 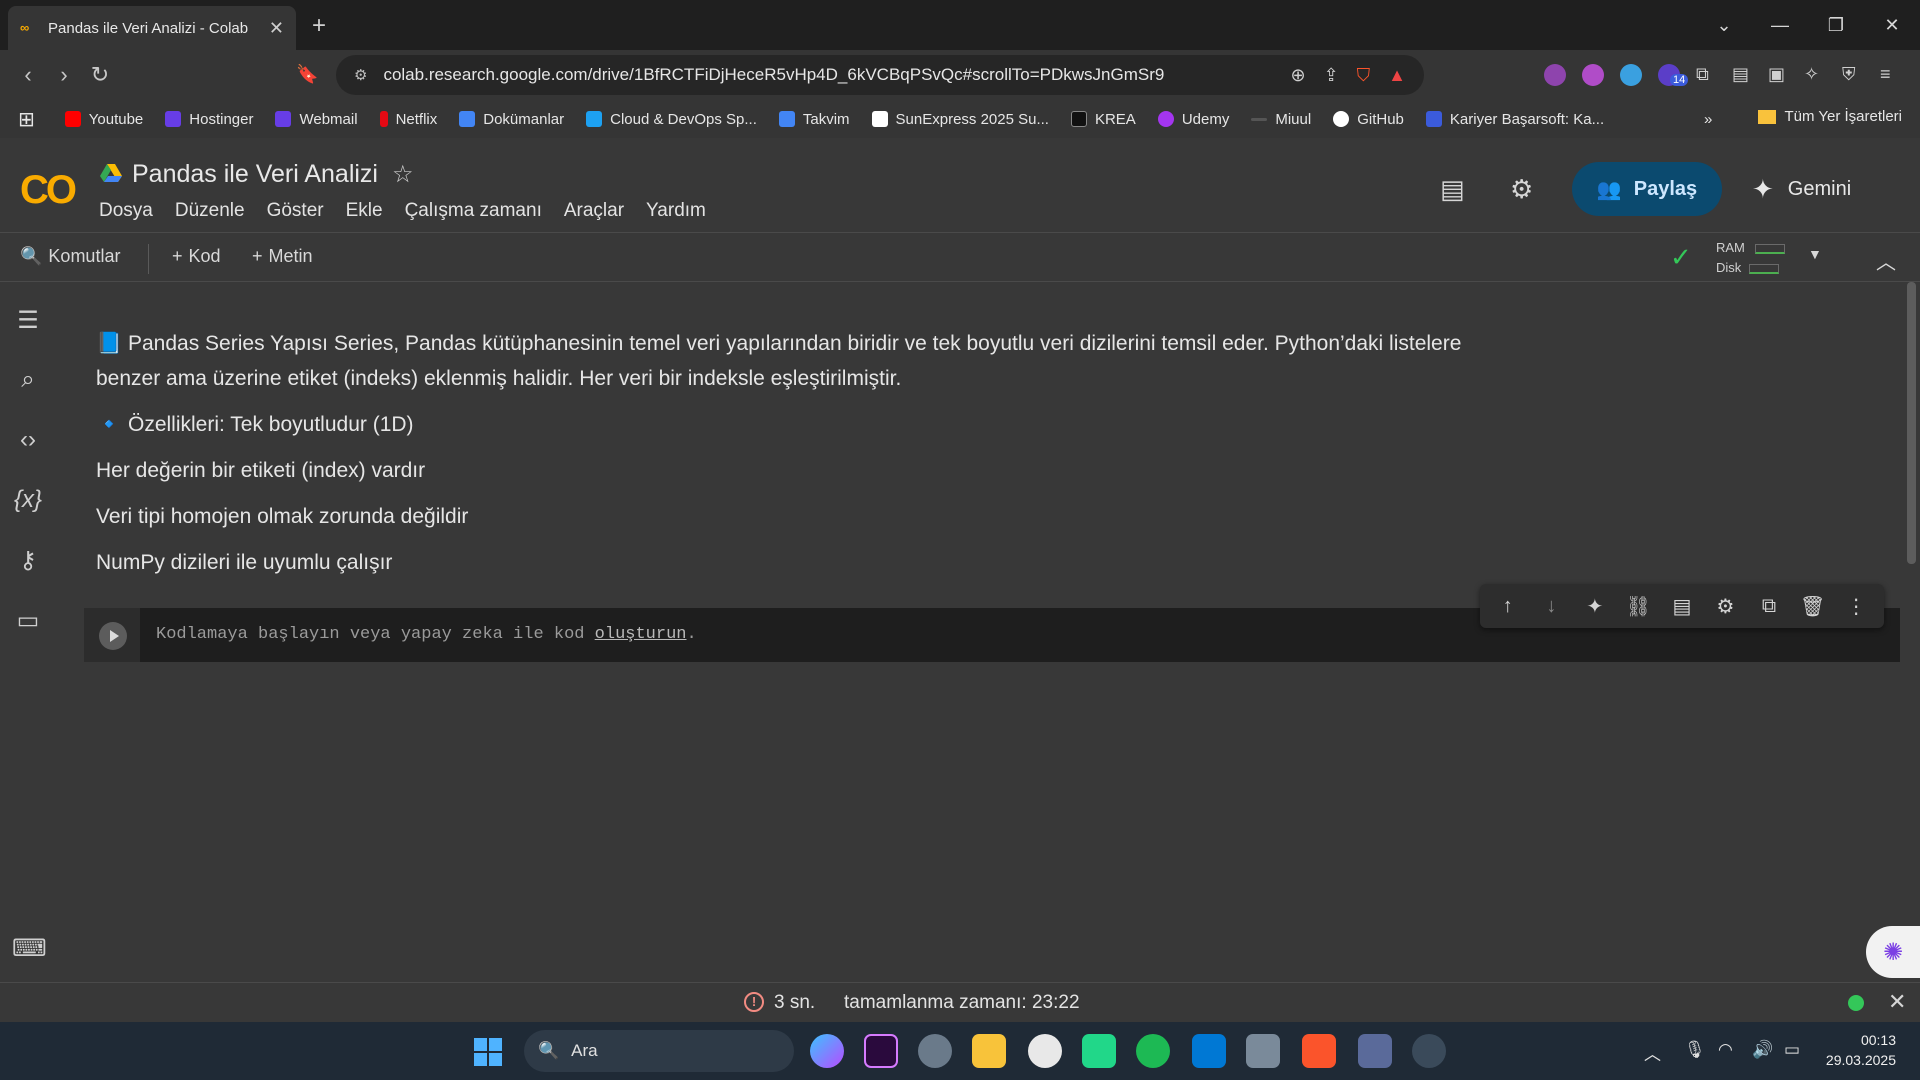 I want to click on premiere-pro-icon, so click(x=881, y=1051).